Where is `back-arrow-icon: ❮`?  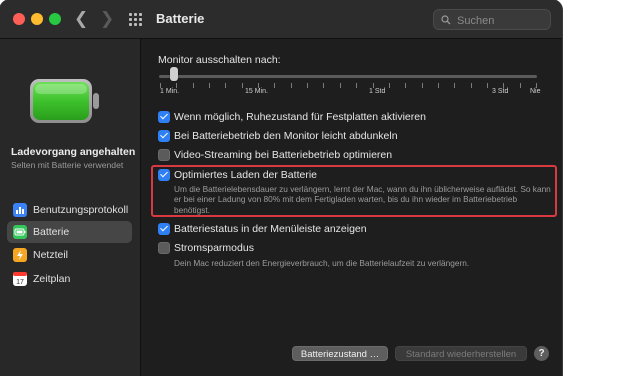
back-arrow-icon: ❮ is located at coordinates (81, 19).